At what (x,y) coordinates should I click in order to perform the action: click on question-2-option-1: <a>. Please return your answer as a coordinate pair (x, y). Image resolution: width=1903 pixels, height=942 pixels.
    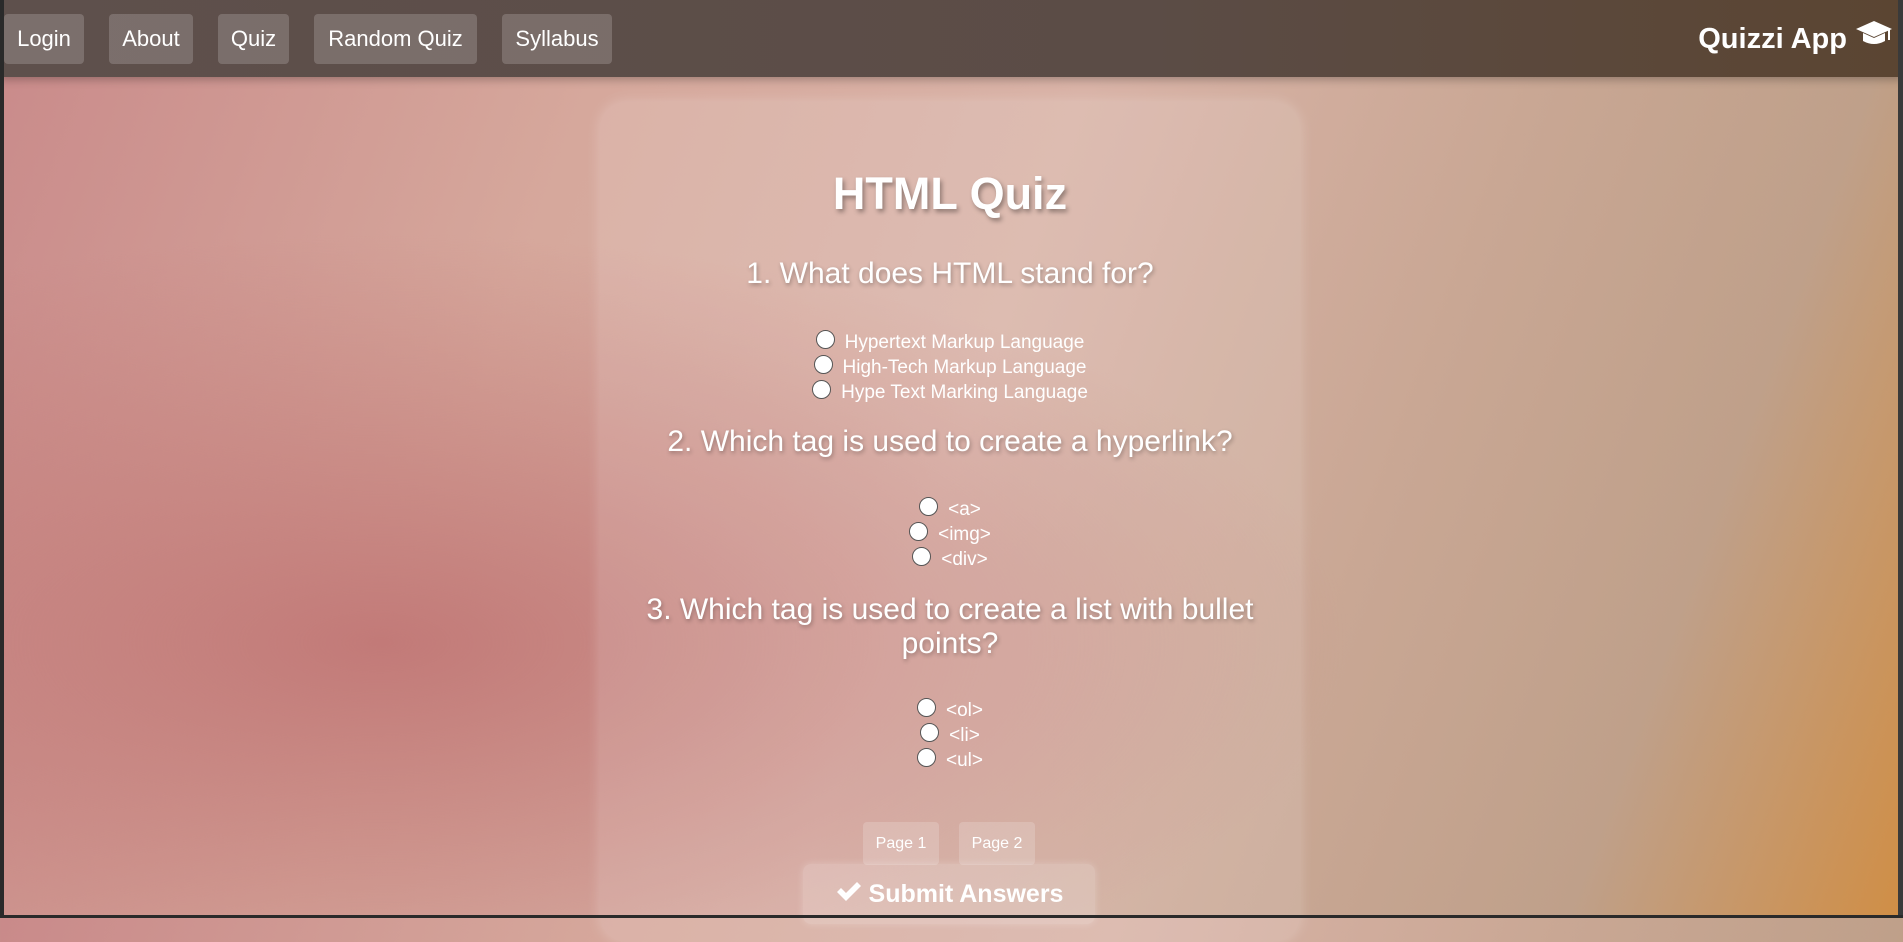
    Looking at the image, I should click on (950, 509).